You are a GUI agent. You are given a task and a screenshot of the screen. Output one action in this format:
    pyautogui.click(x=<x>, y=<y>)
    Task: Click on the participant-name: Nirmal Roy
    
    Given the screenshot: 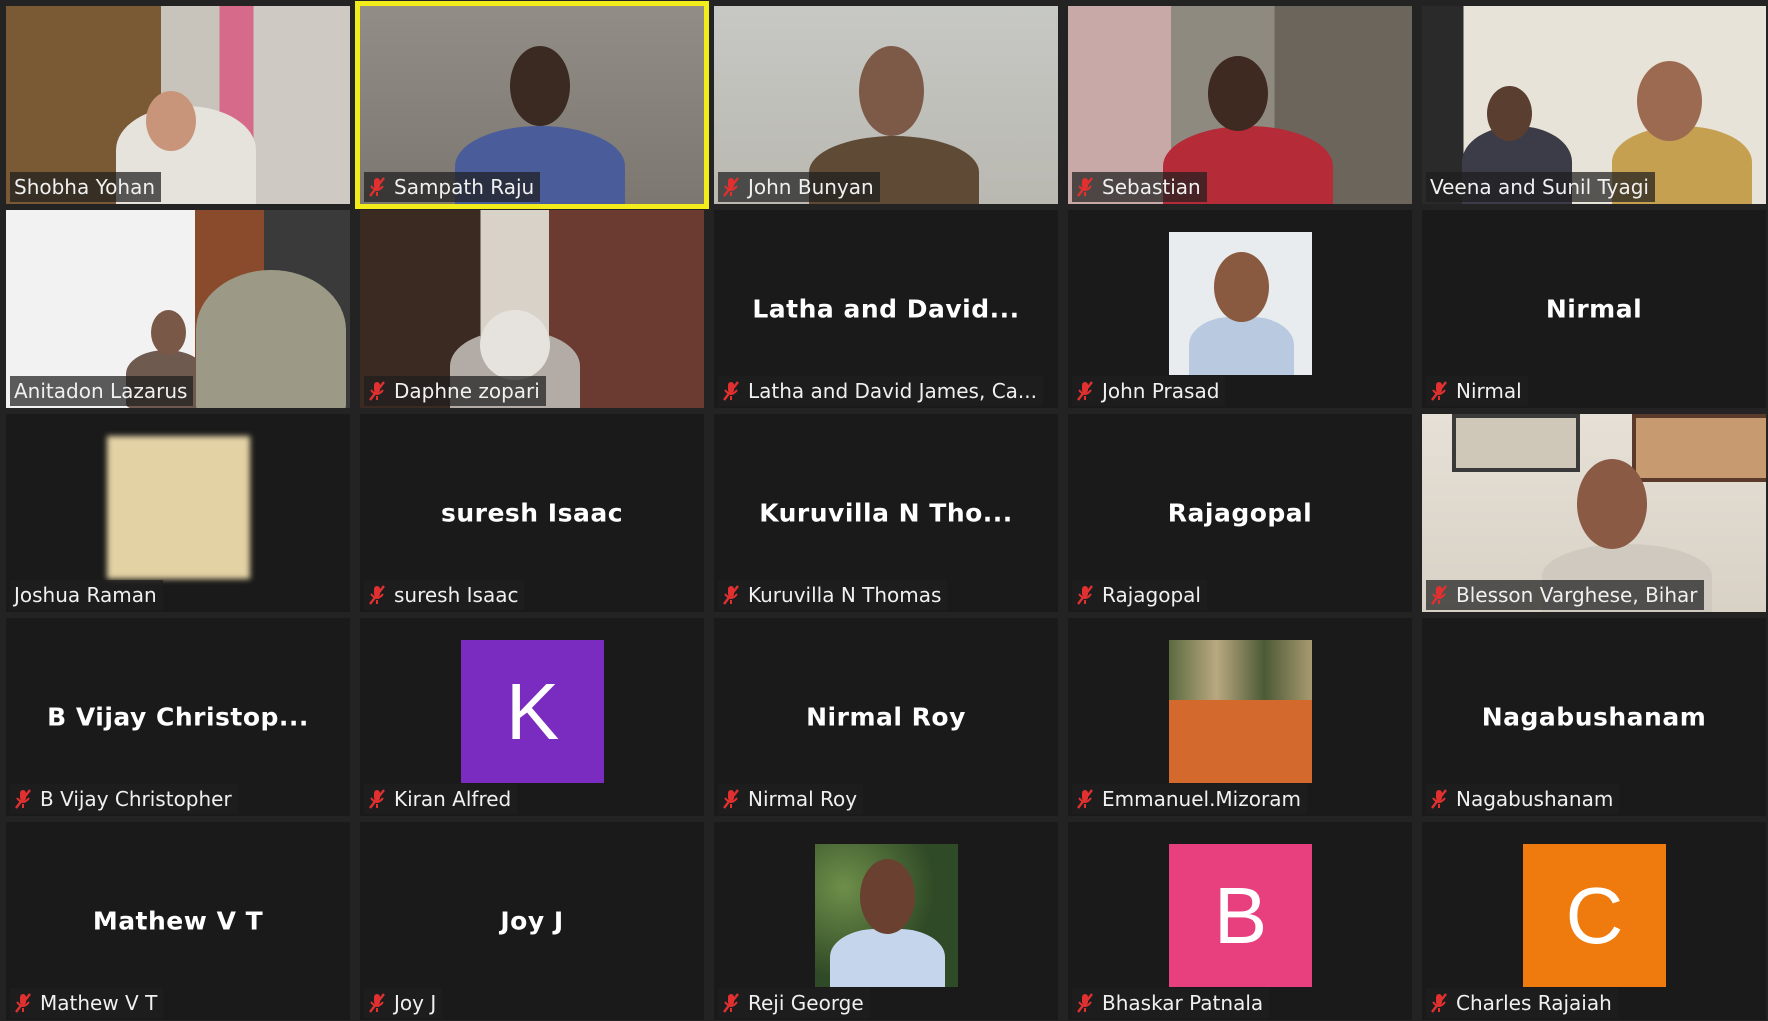 What is the action you would take?
    pyautogui.click(x=803, y=799)
    